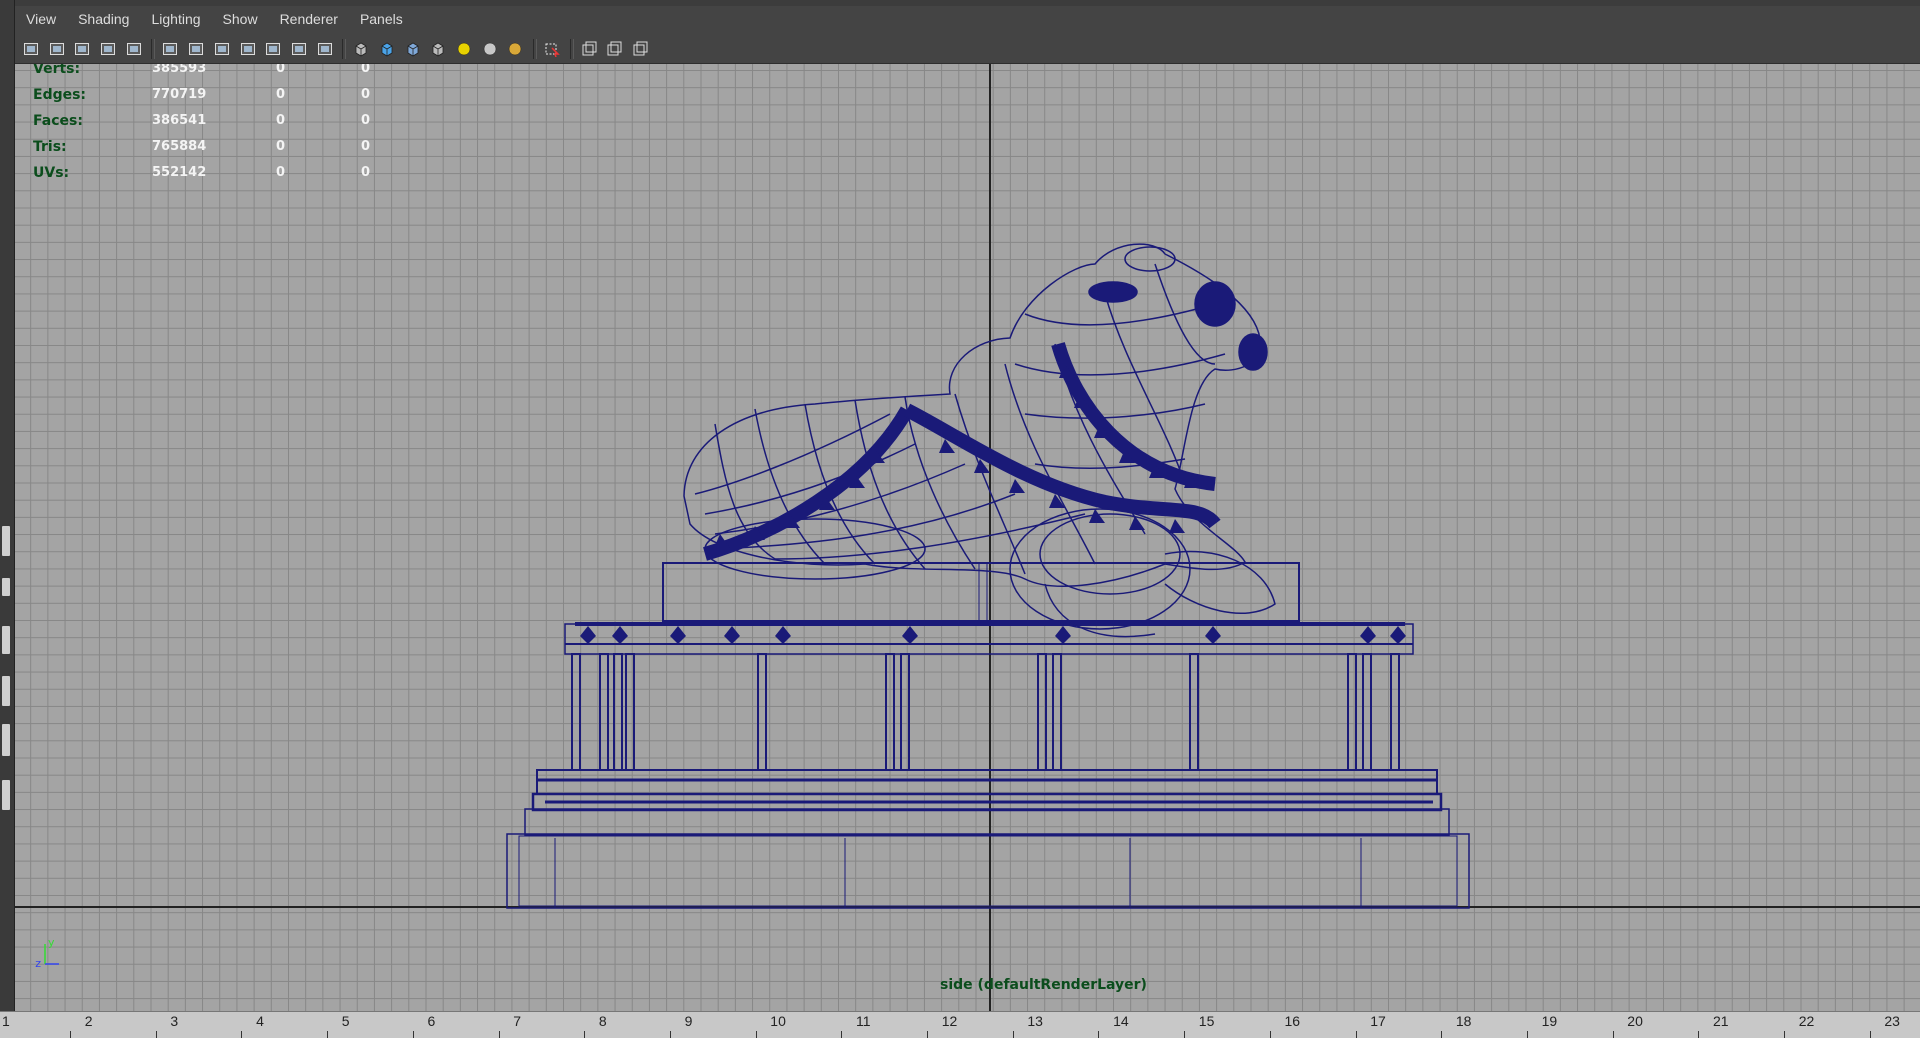  I want to click on menu-view: View, so click(41, 19).